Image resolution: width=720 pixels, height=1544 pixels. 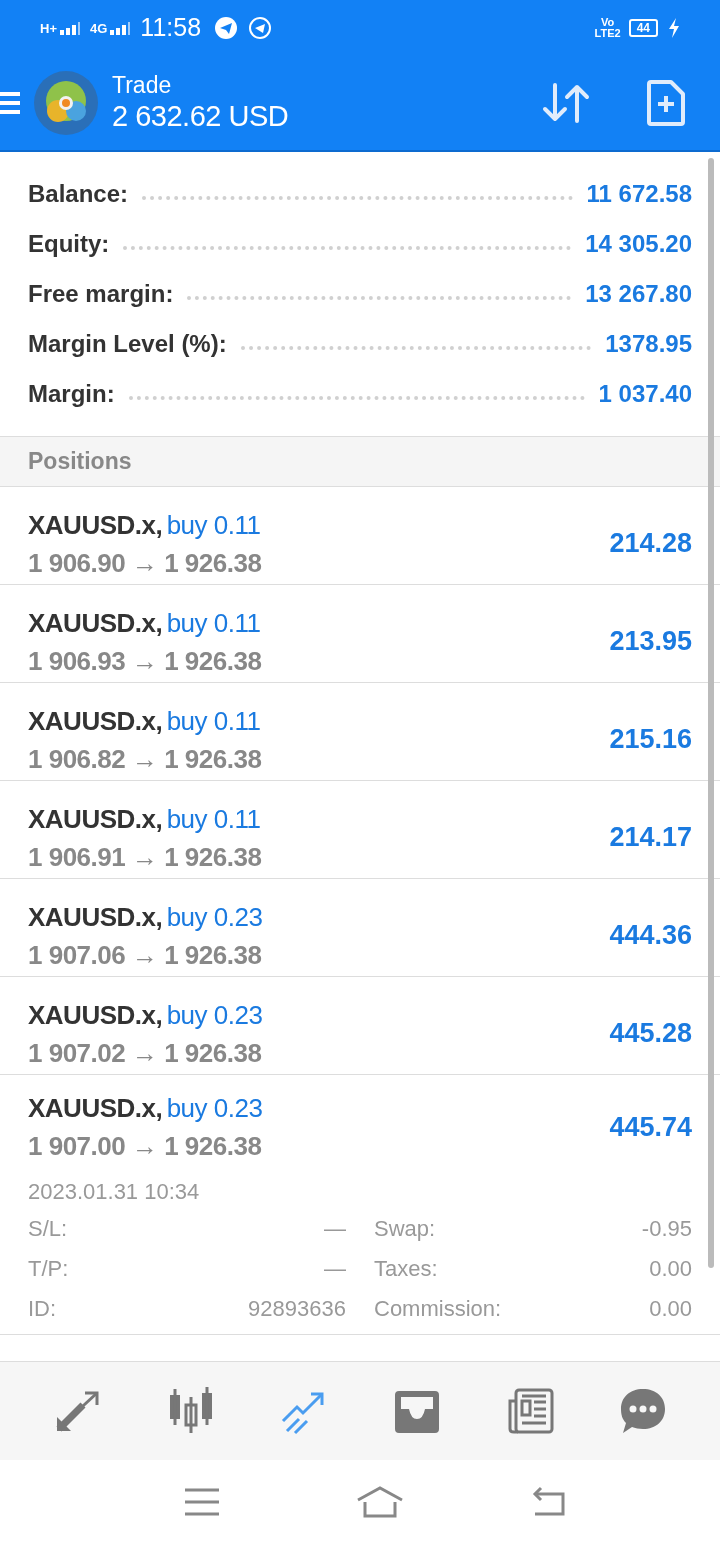 What do you see at coordinates (566, 103) in the screenshot?
I see `sort-icon` at bounding box center [566, 103].